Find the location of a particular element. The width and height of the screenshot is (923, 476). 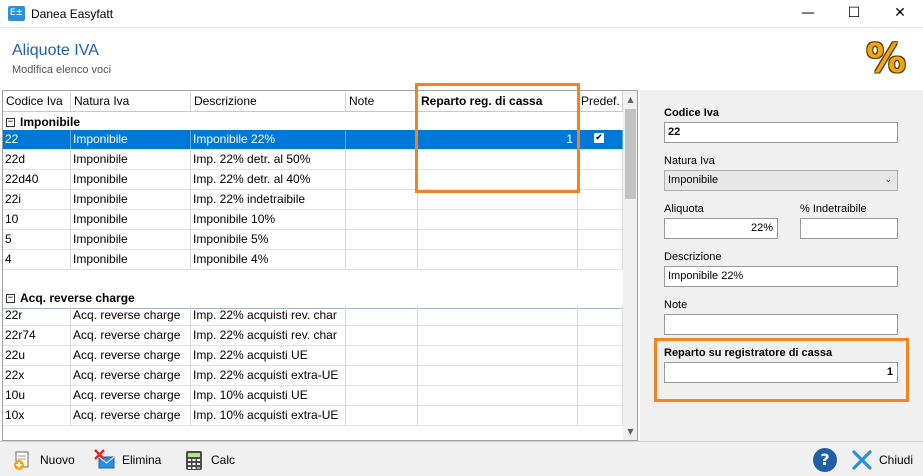

descrizione-label: Descrizione is located at coordinates (693, 257).